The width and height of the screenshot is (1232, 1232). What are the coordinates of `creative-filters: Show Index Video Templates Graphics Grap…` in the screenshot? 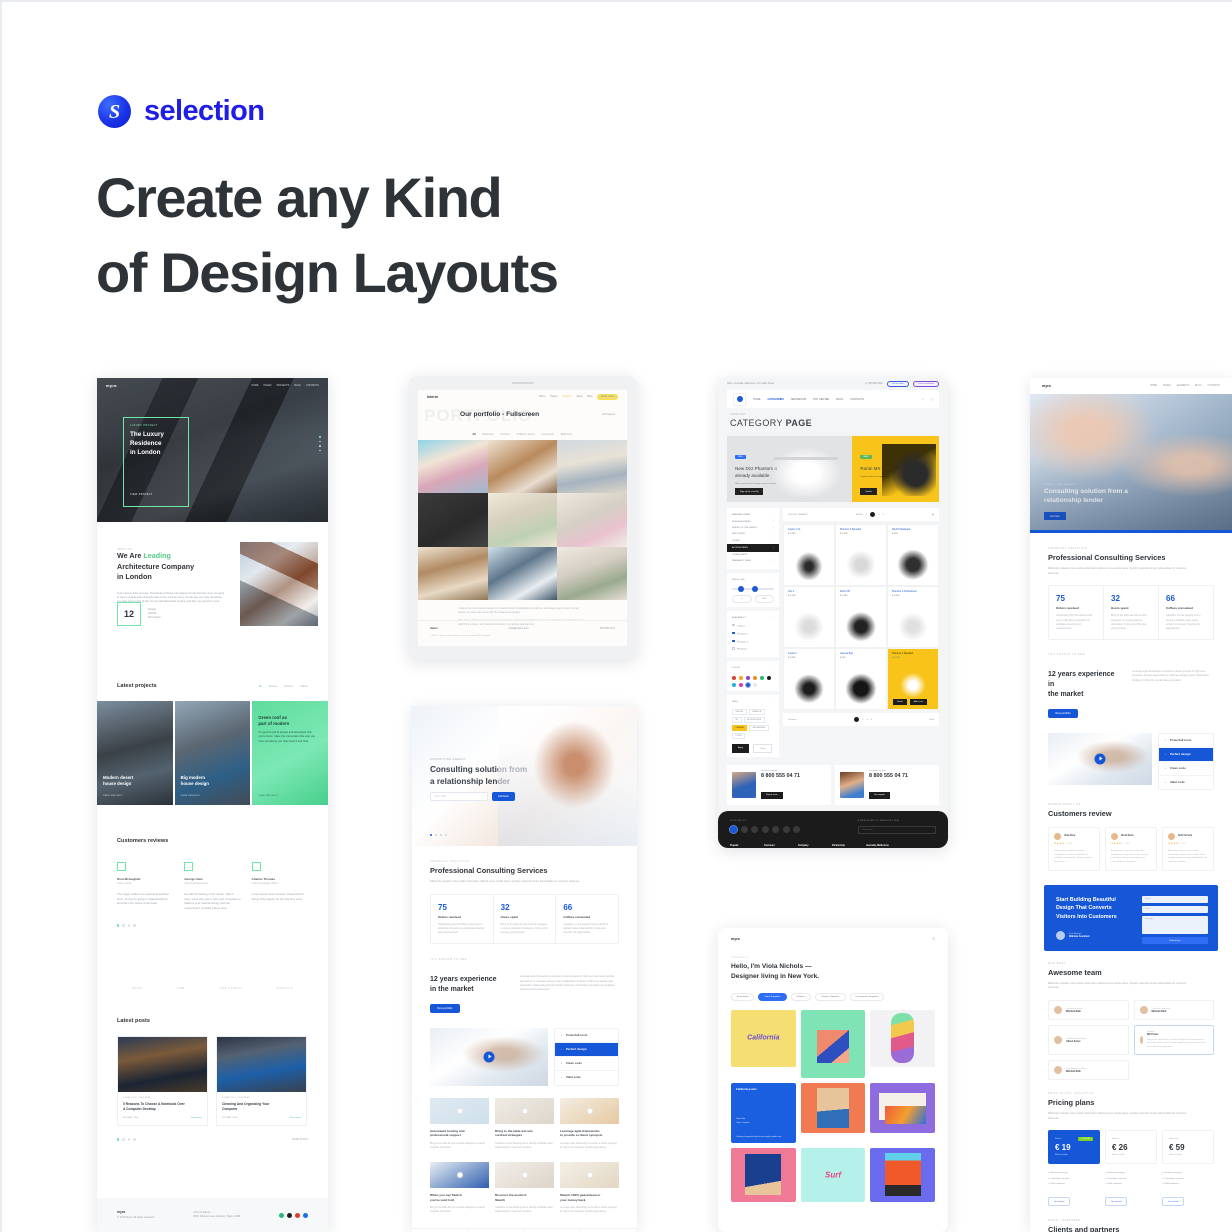 It's located at (833, 996).